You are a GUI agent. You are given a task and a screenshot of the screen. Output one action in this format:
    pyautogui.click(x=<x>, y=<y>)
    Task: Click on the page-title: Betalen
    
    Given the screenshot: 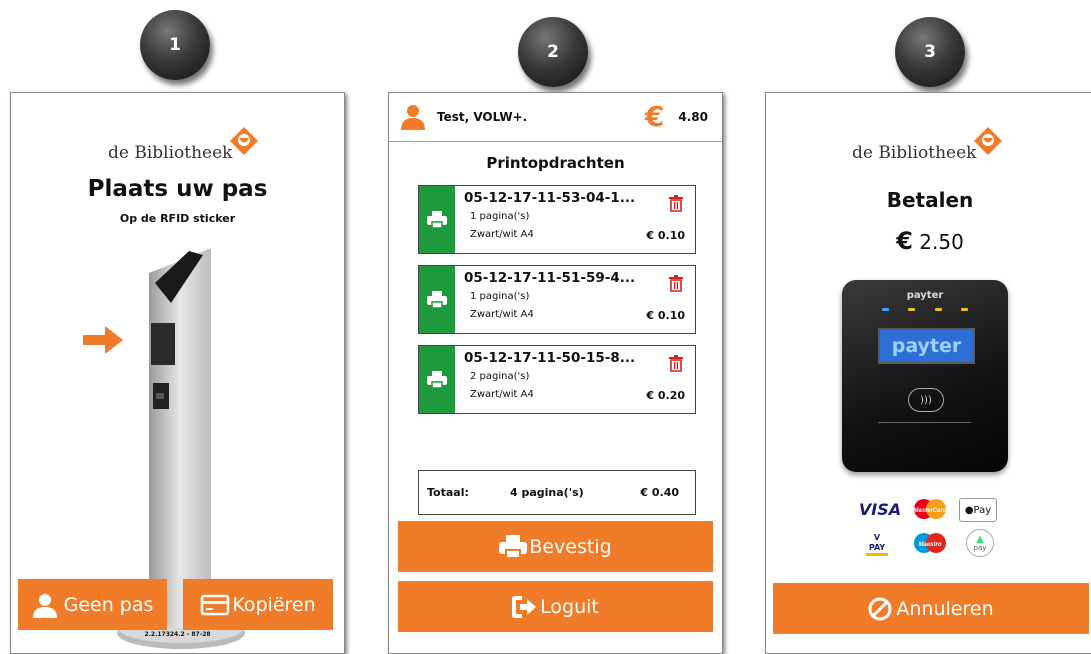 What is the action you would take?
    pyautogui.click(x=930, y=200)
    